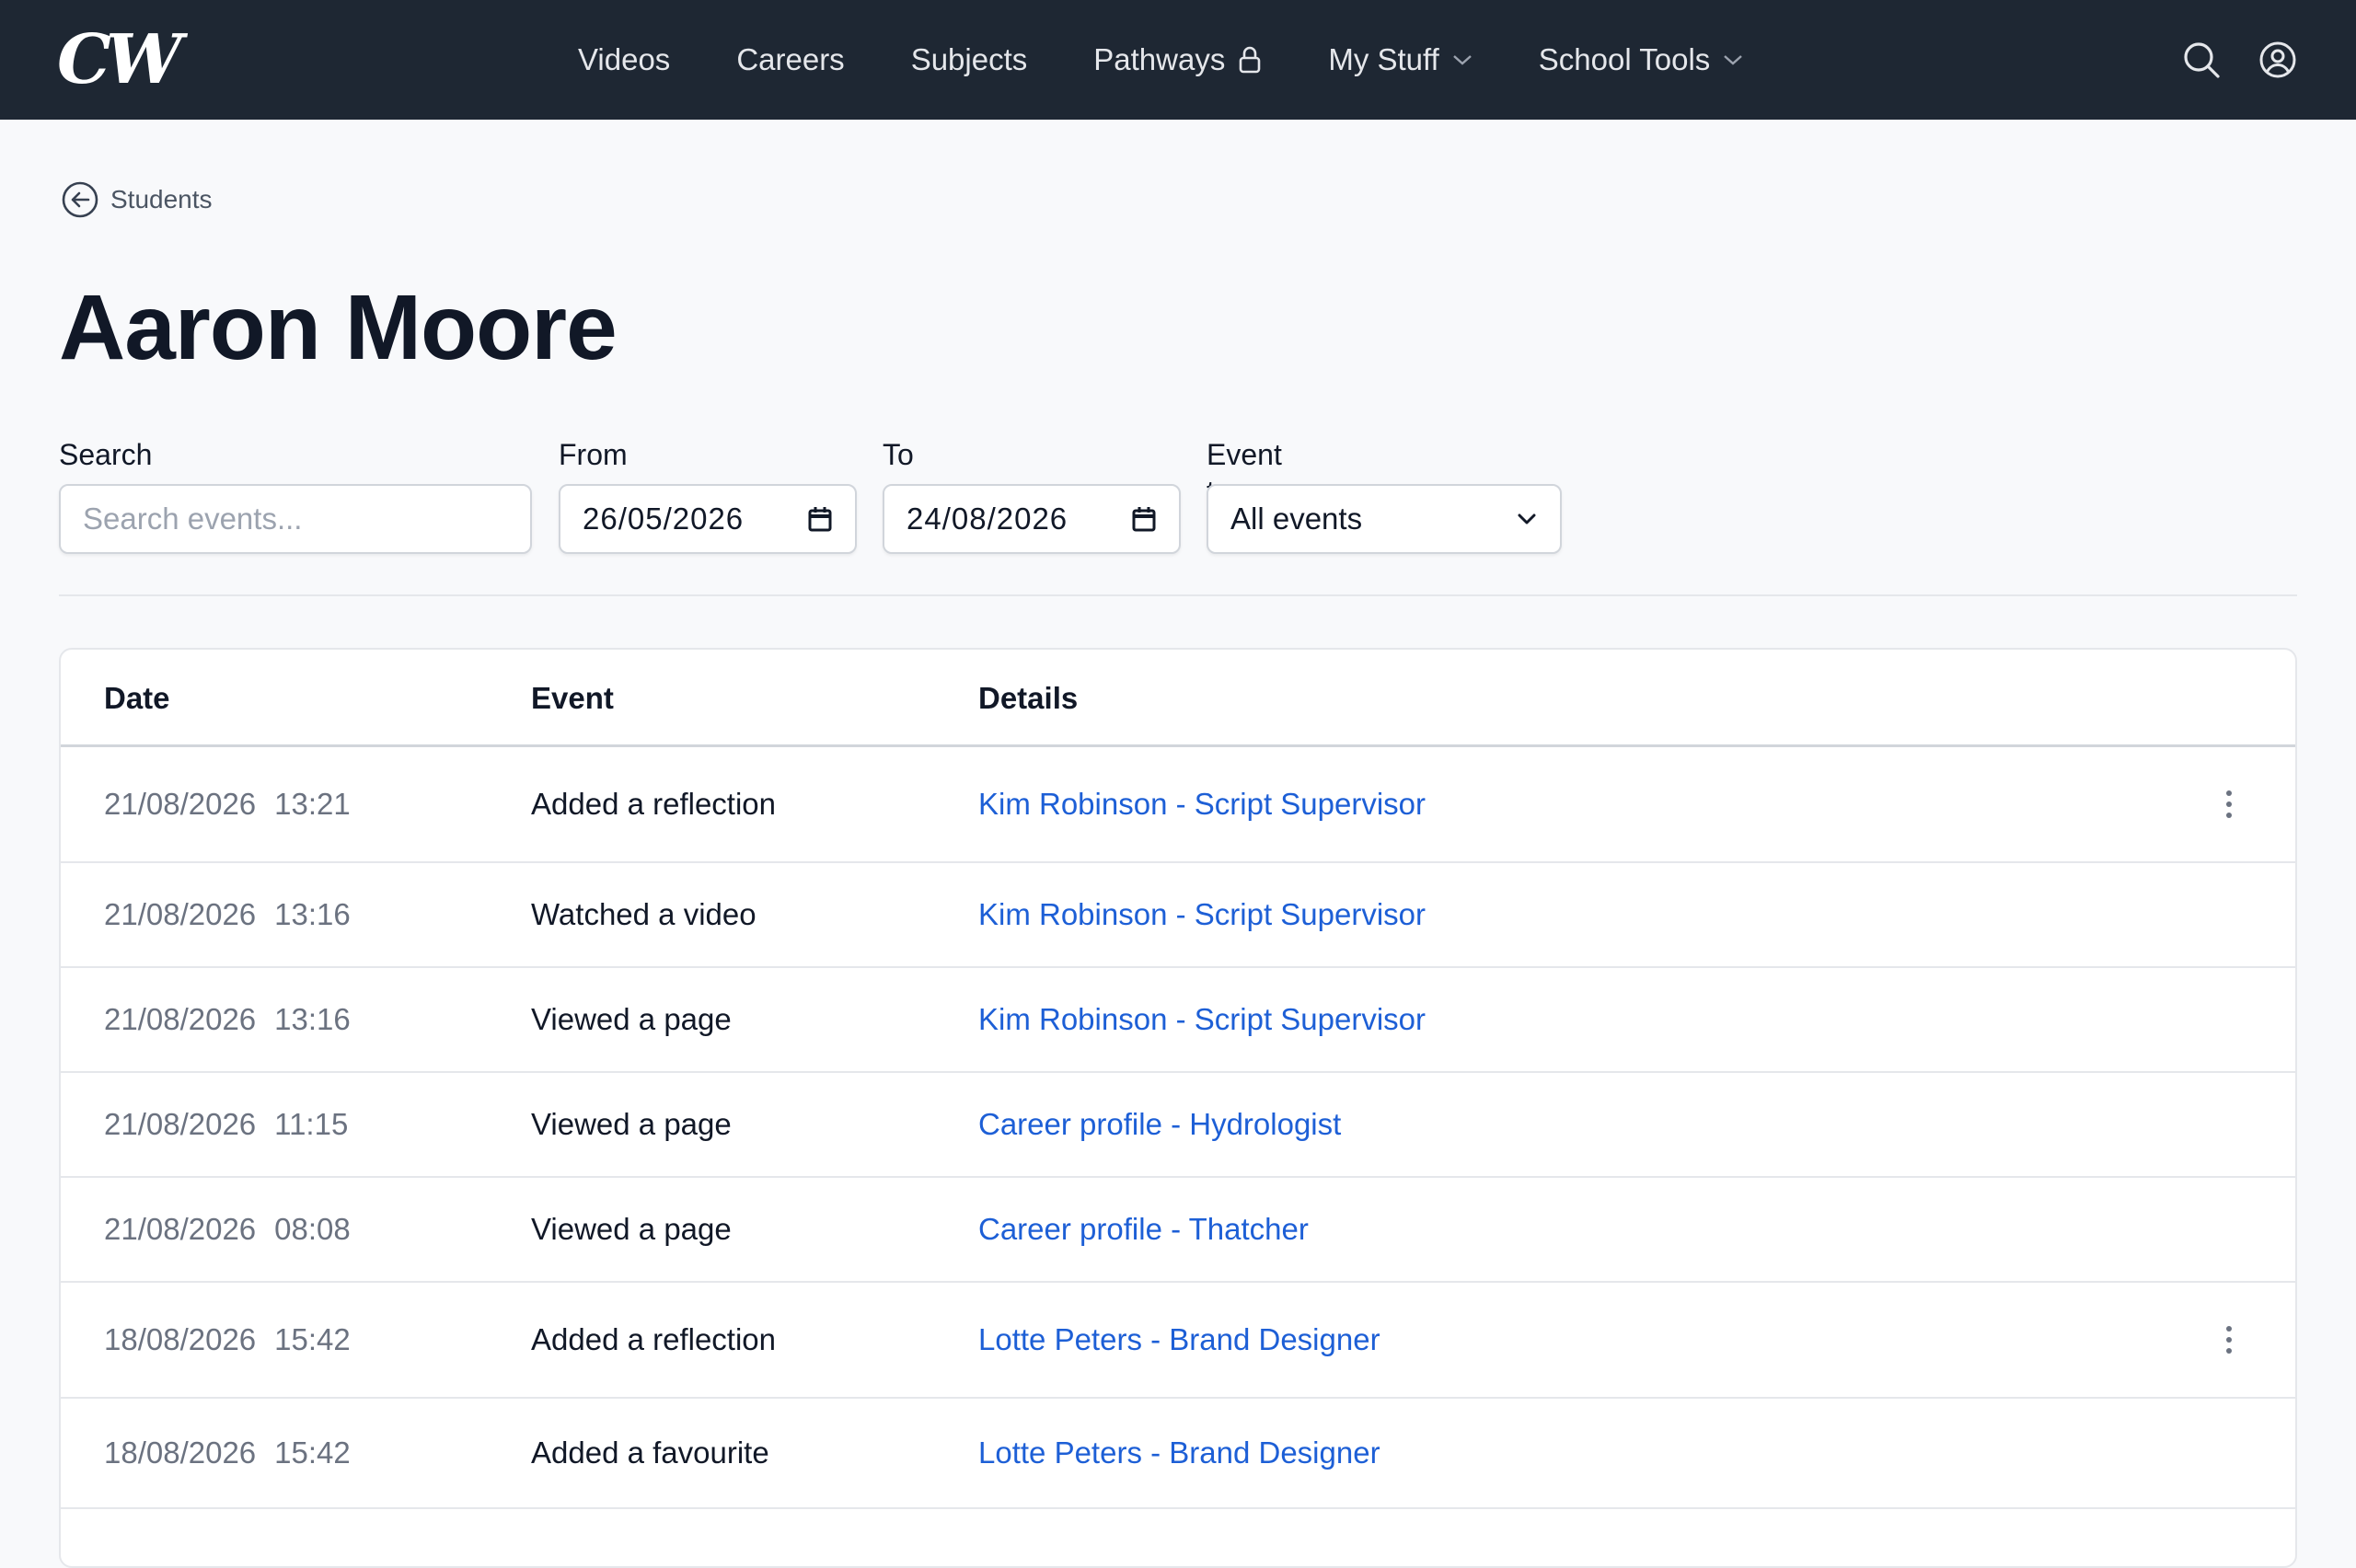  What do you see at coordinates (311, 1124) in the screenshot?
I see `event-time: 11:15` at bounding box center [311, 1124].